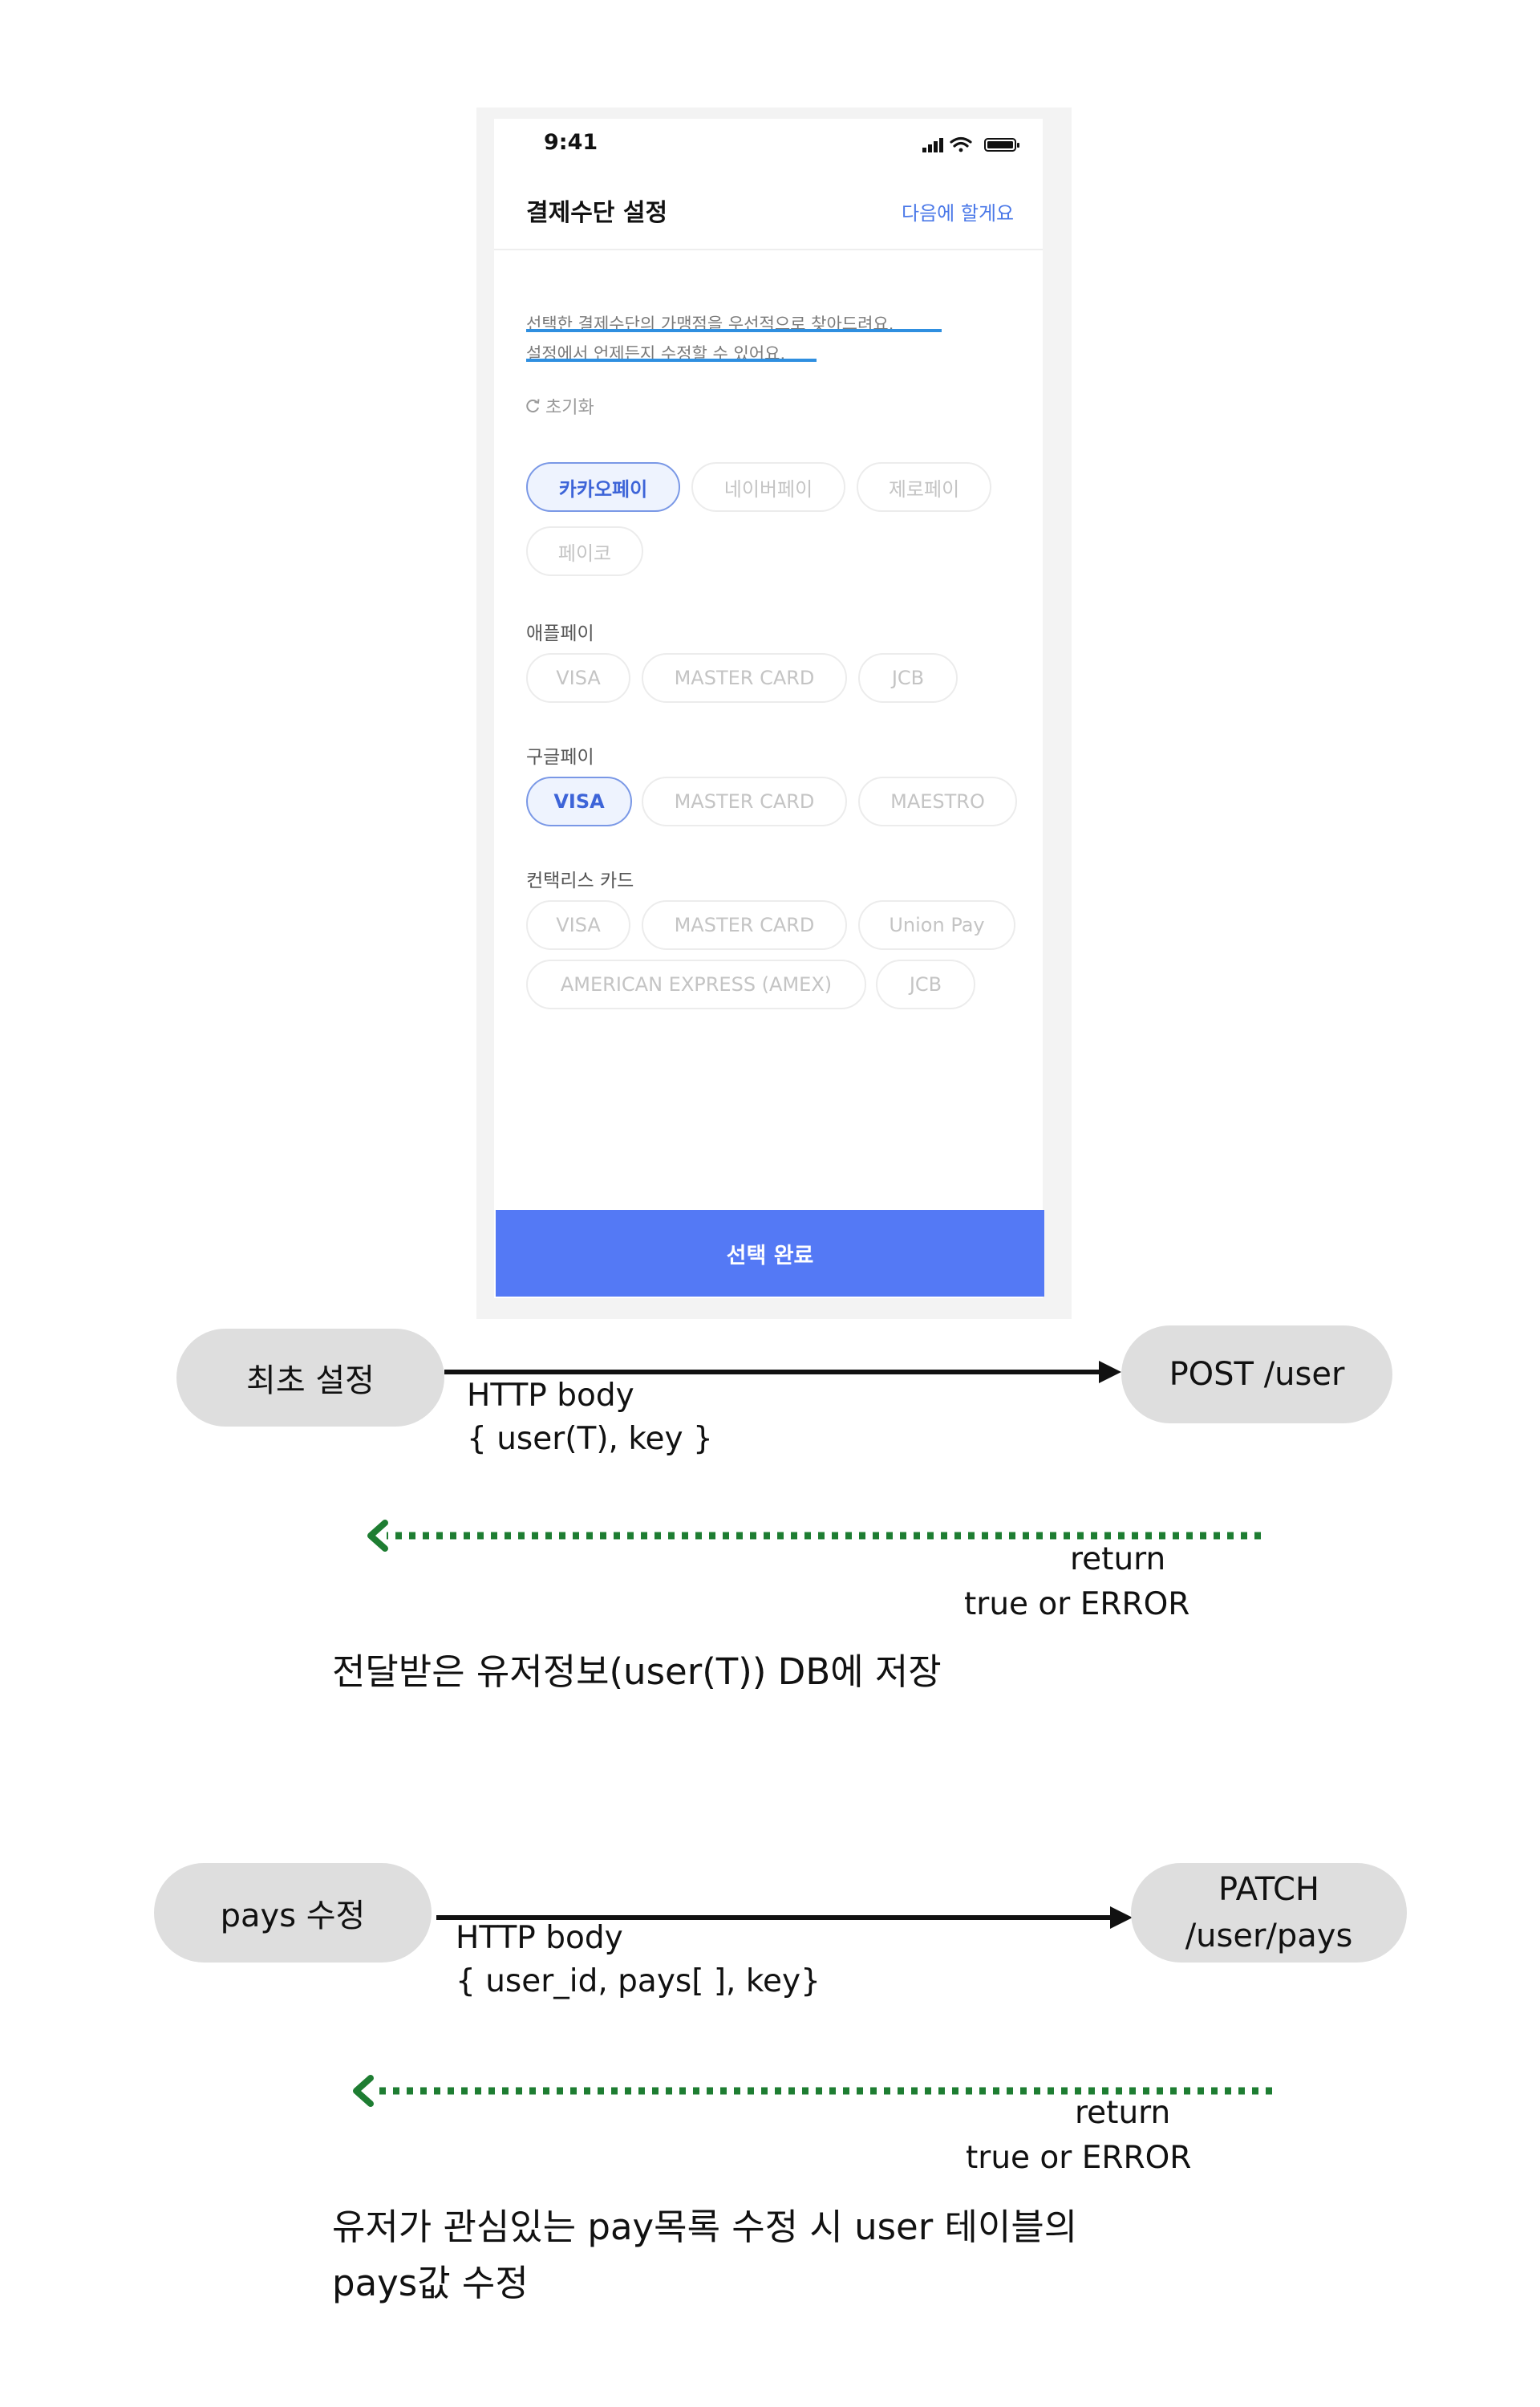  I want to click on flow1-request-label-1: HTTP body, so click(550, 1396).